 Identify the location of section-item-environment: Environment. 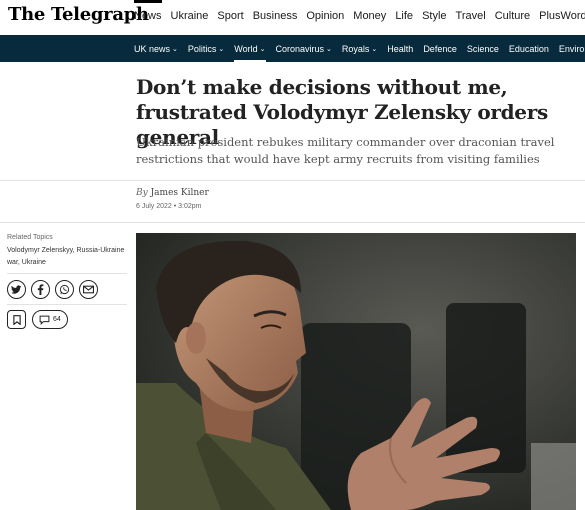
(572, 48).